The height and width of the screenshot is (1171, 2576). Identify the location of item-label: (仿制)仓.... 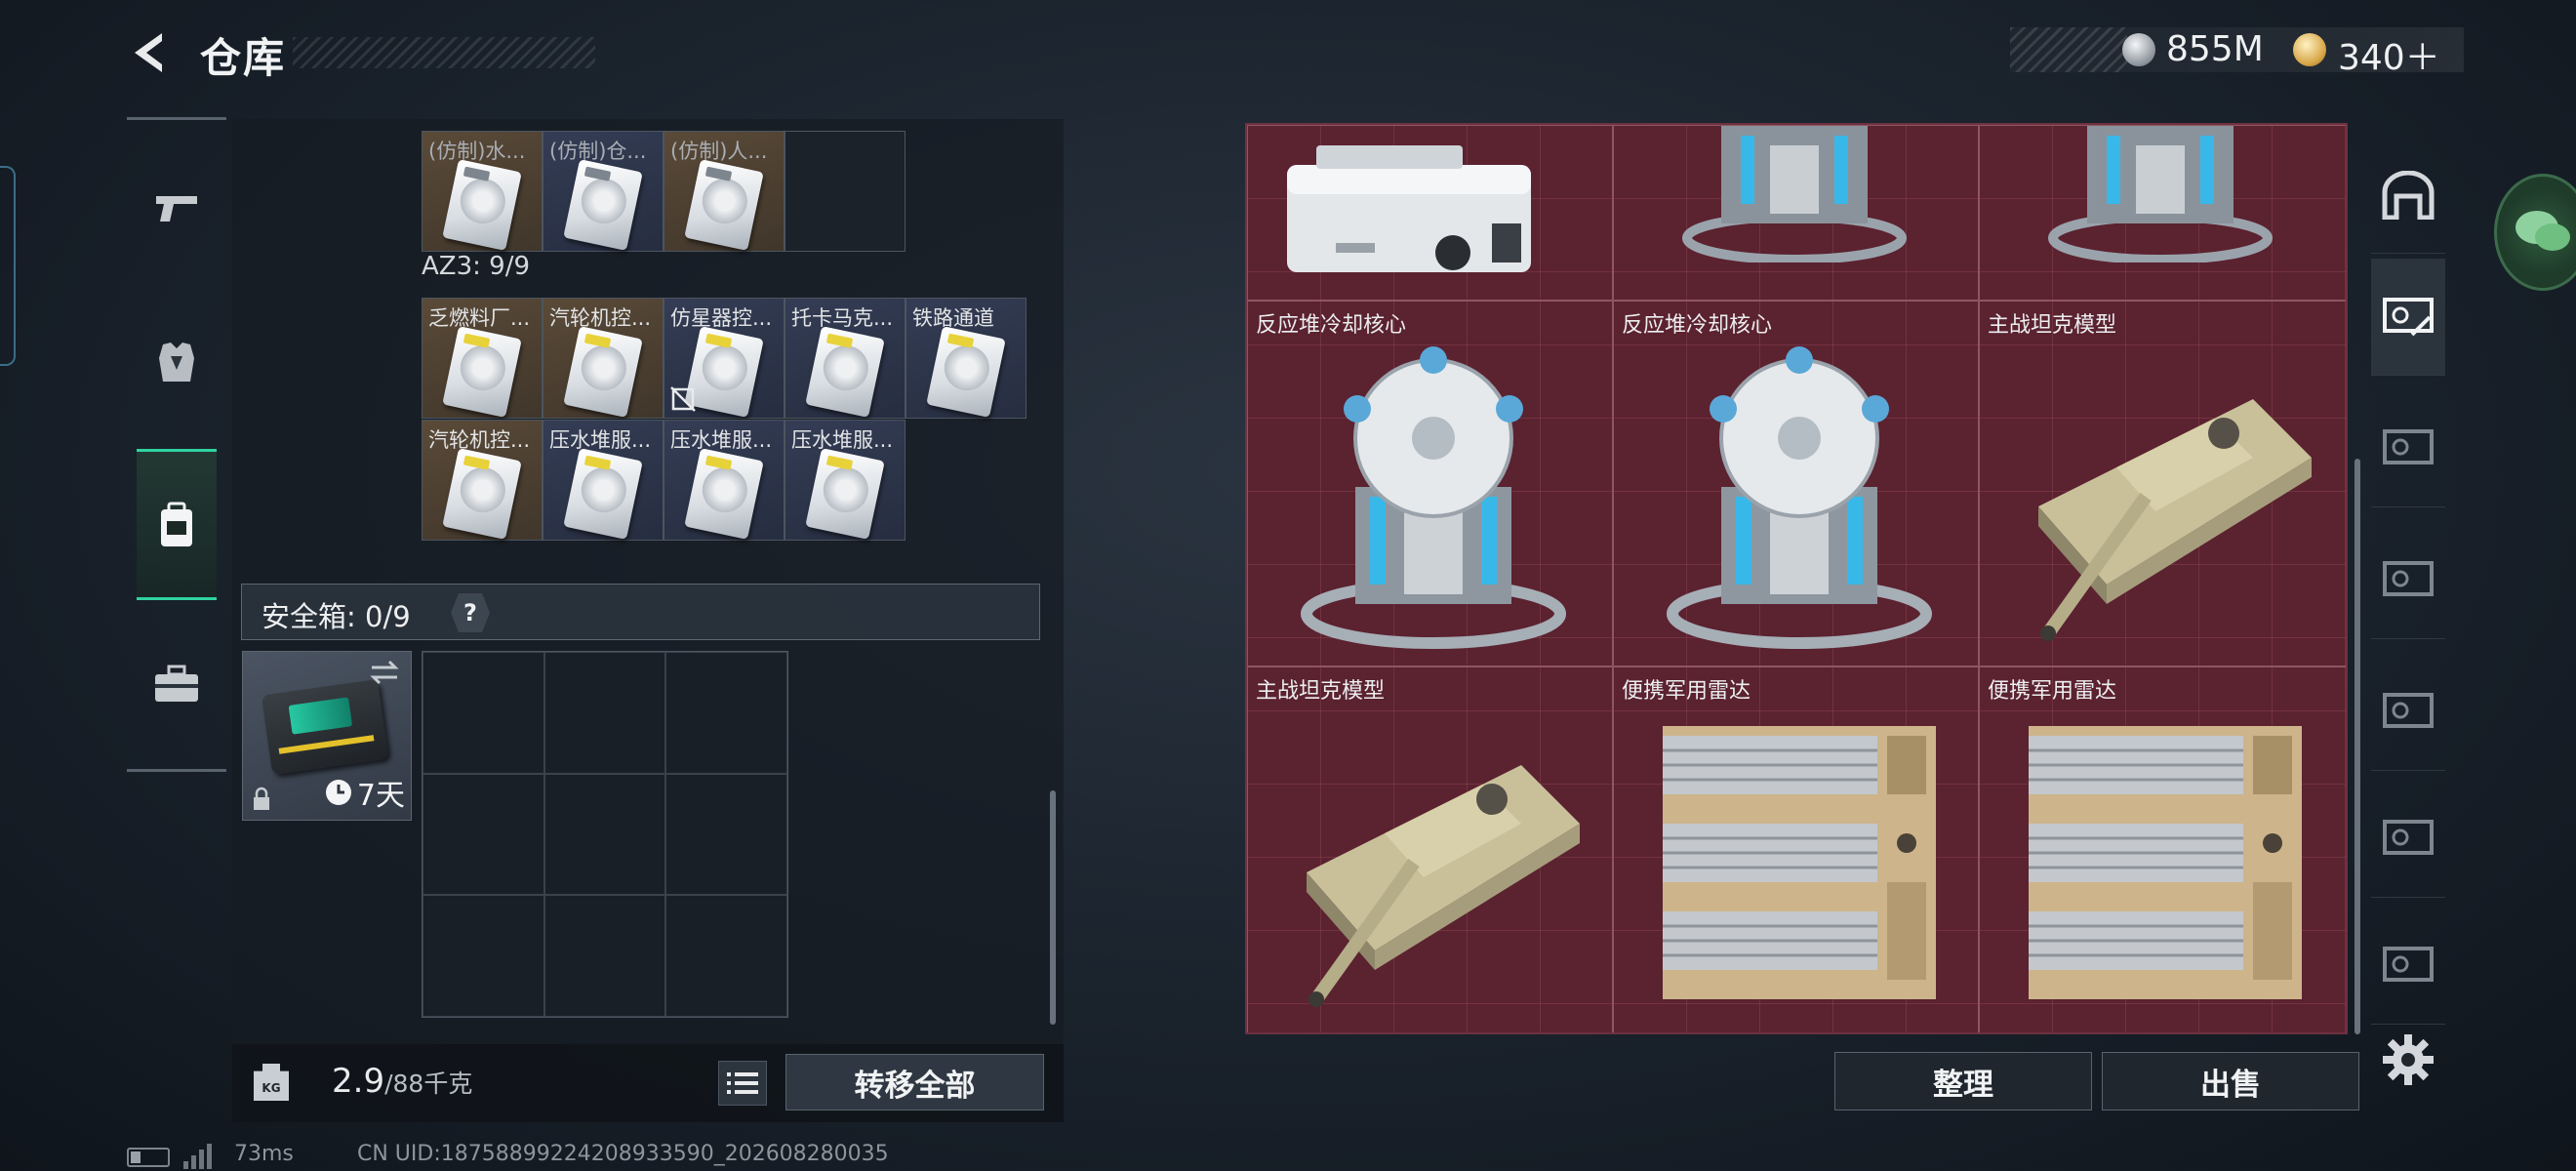
(598, 151).